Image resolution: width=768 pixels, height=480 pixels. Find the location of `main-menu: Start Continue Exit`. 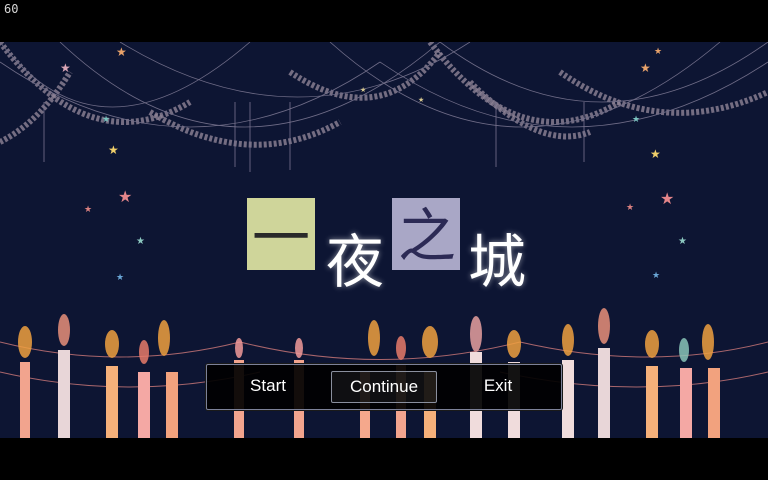

main-menu: Start Continue Exit is located at coordinates (384, 387).